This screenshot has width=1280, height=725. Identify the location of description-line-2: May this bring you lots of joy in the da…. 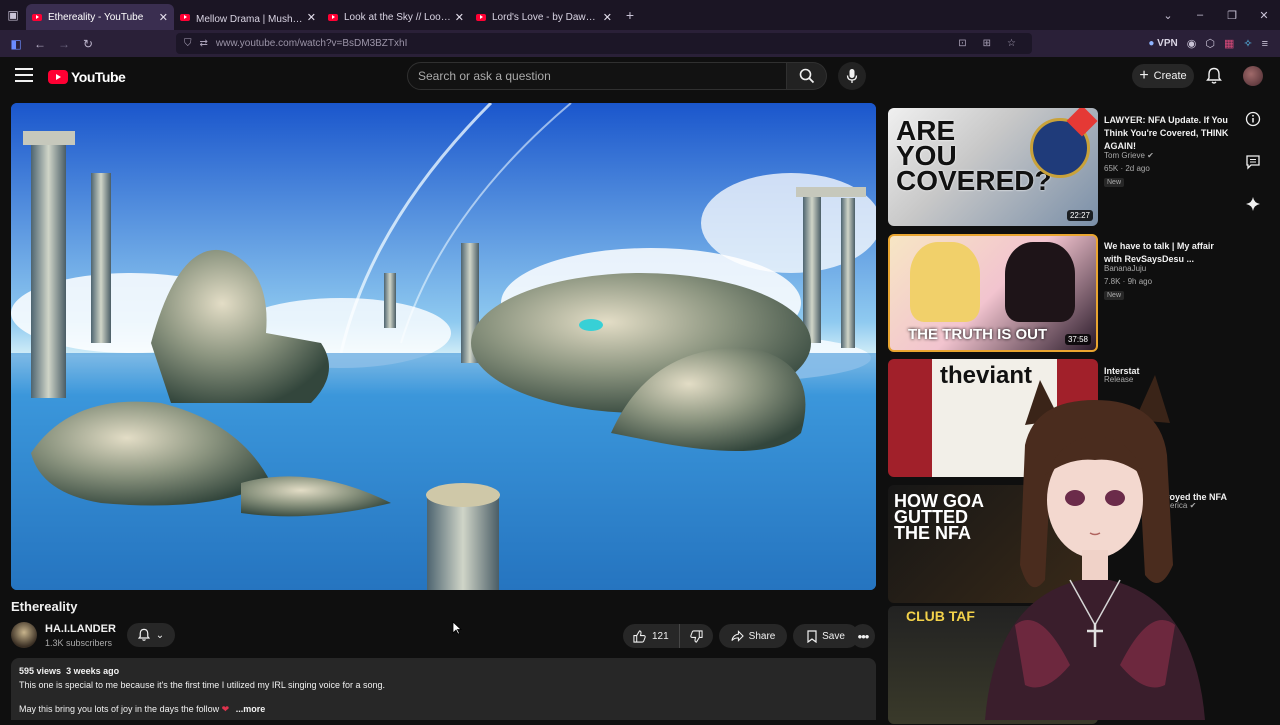
(443, 709).